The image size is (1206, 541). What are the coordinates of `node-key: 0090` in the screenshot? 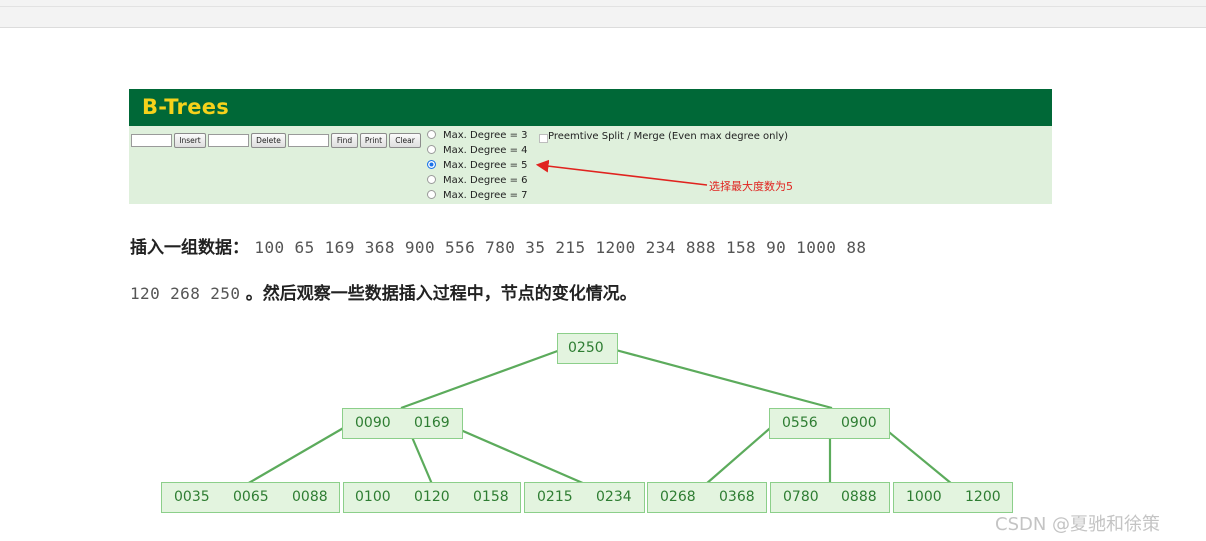 It's located at (373, 423).